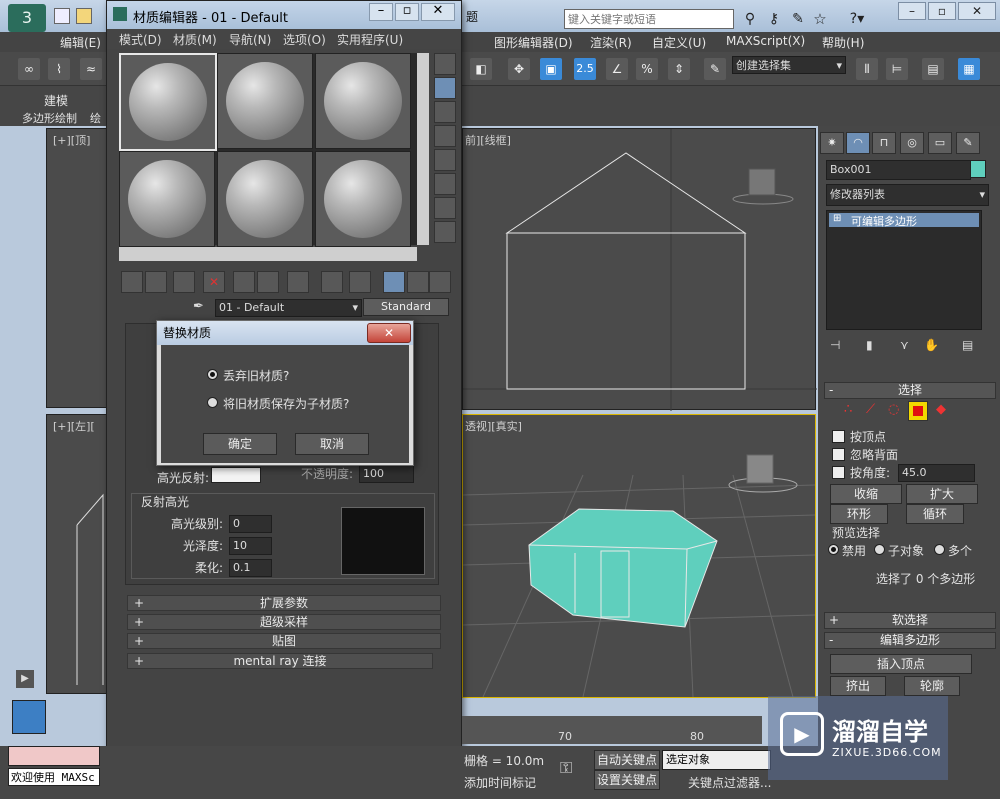 The height and width of the screenshot is (799, 1000). What do you see at coordinates (936, 473) in the screenshot?
I see `angle-spinner: 45.0` at bounding box center [936, 473].